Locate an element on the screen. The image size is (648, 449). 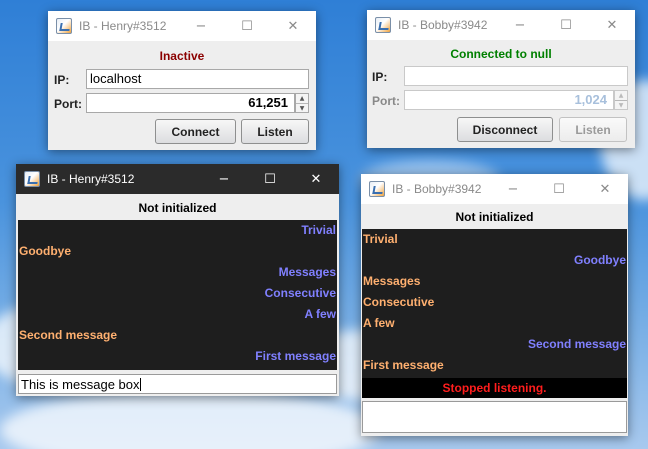
chat-message-right: Consecutive is located at coordinates (300, 293).